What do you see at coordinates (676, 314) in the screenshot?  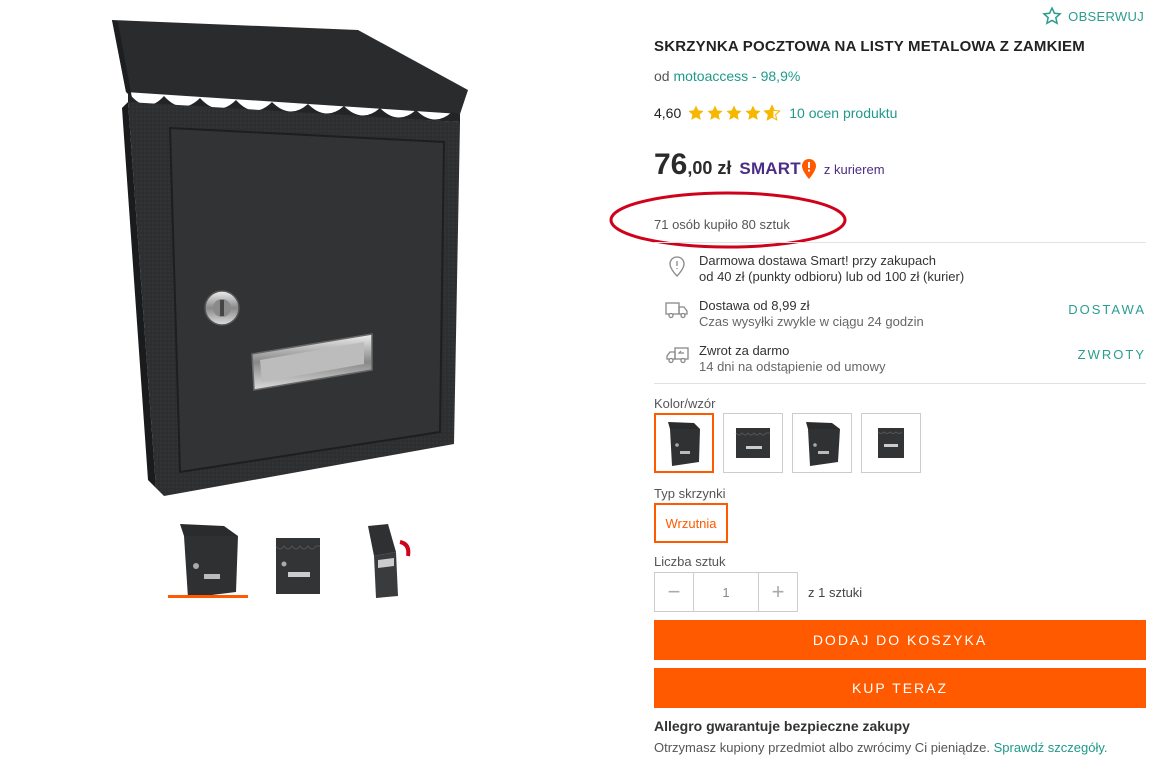 I see `truck-icon` at bounding box center [676, 314].